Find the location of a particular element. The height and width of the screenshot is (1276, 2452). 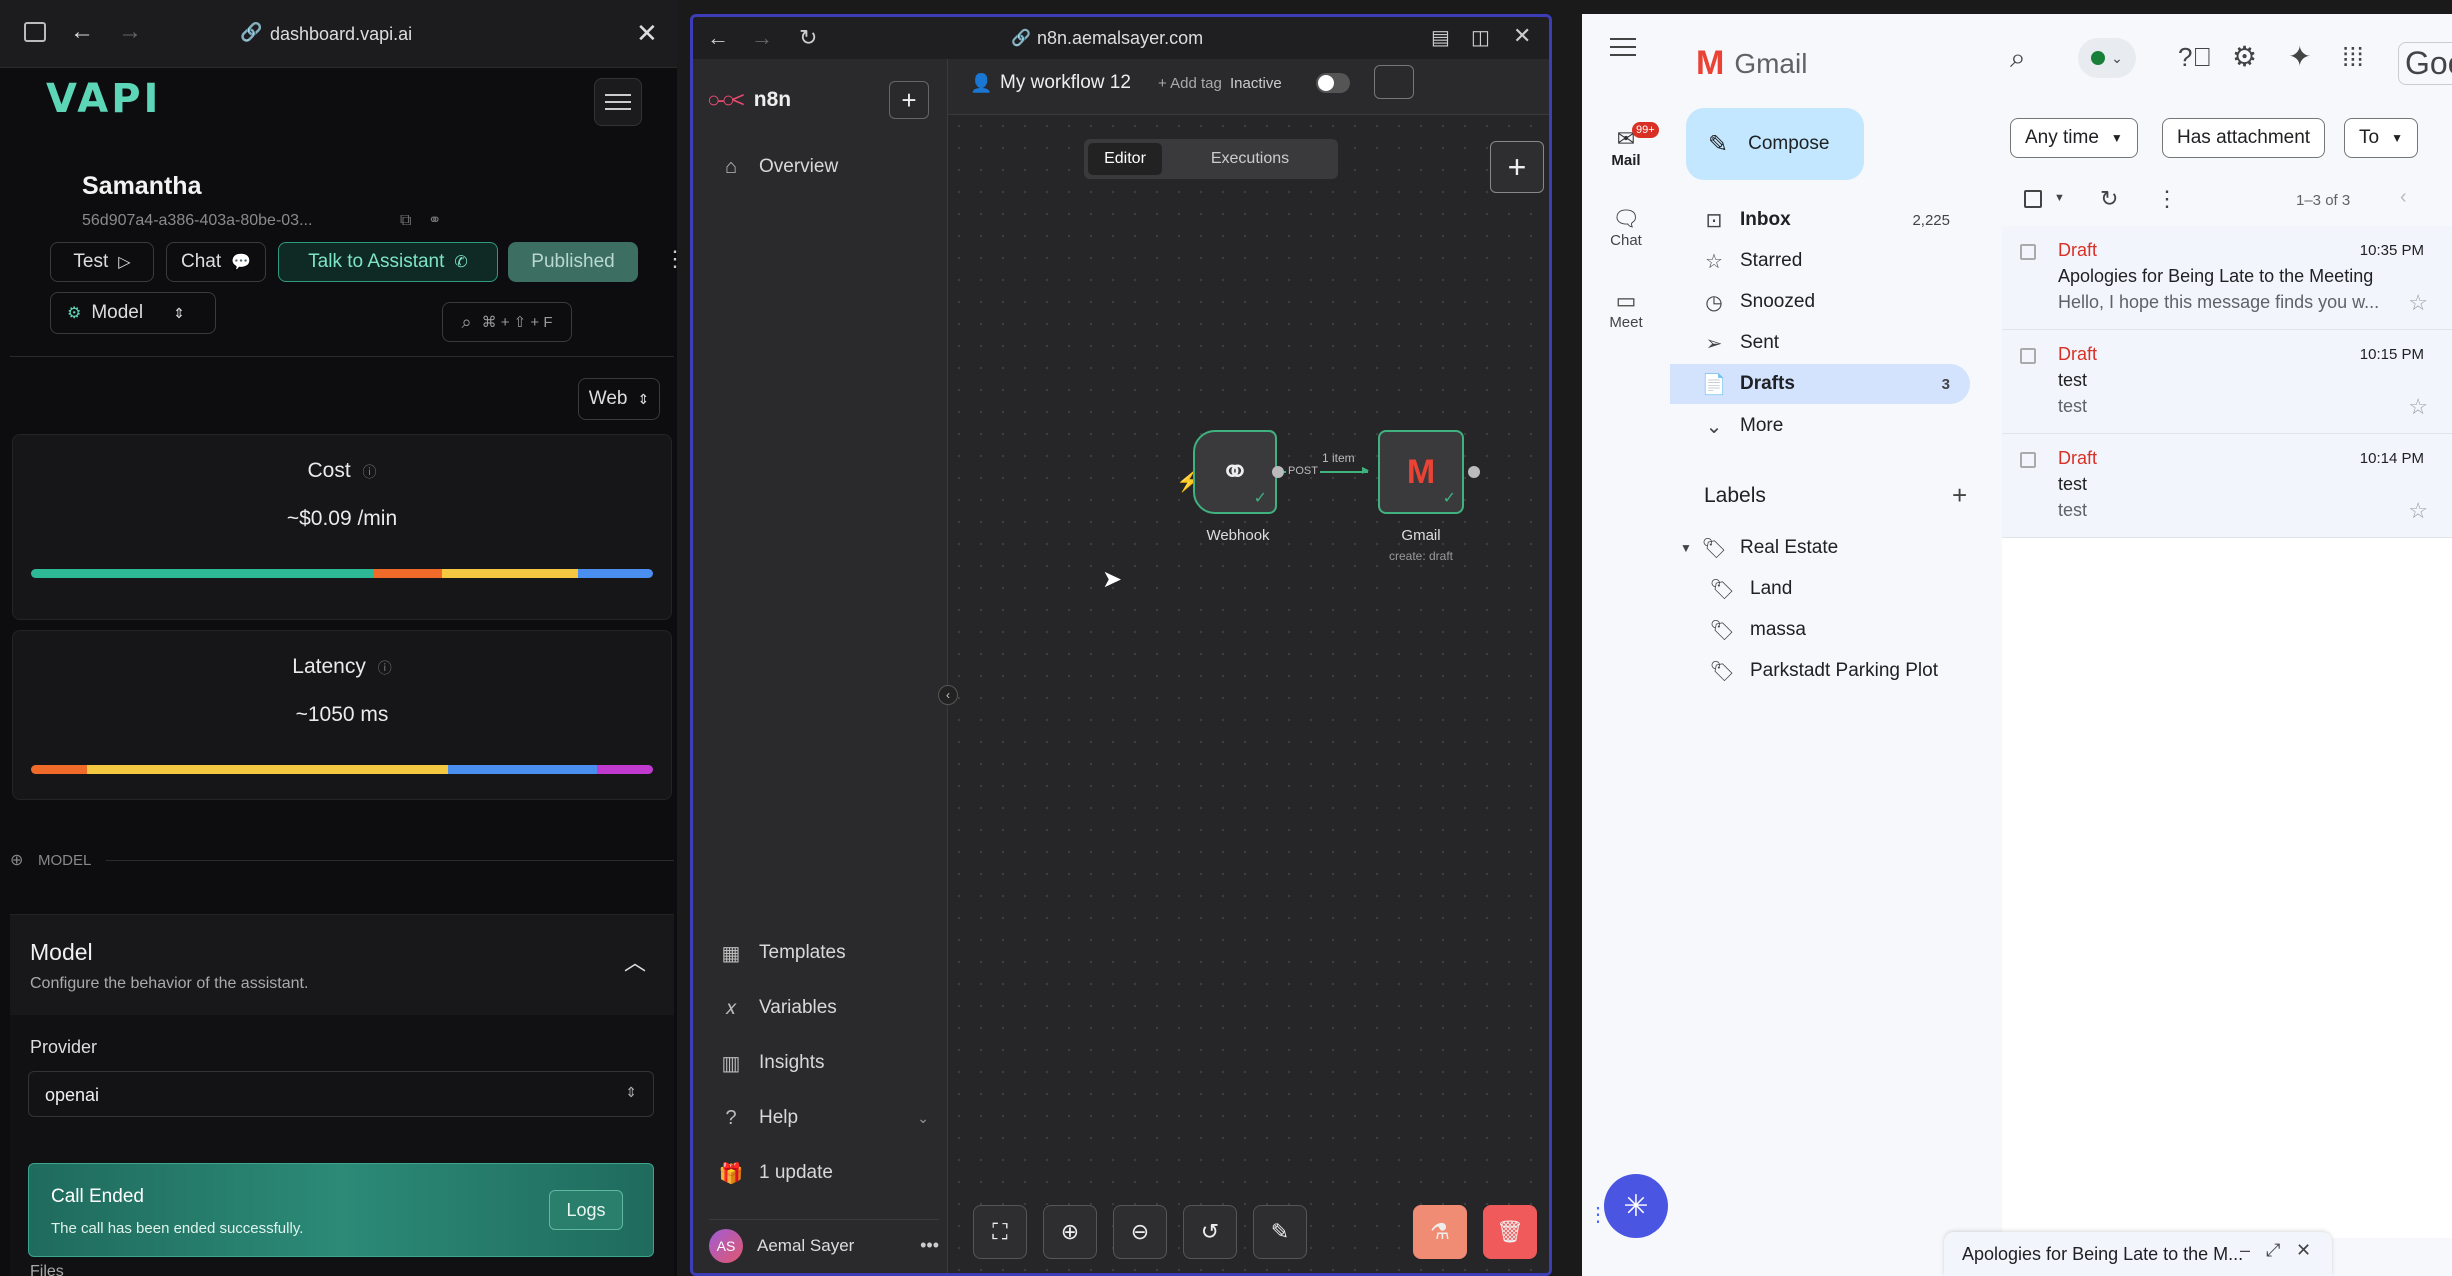

gear-icon: ⚙ is located at coordinates (2244, 56).